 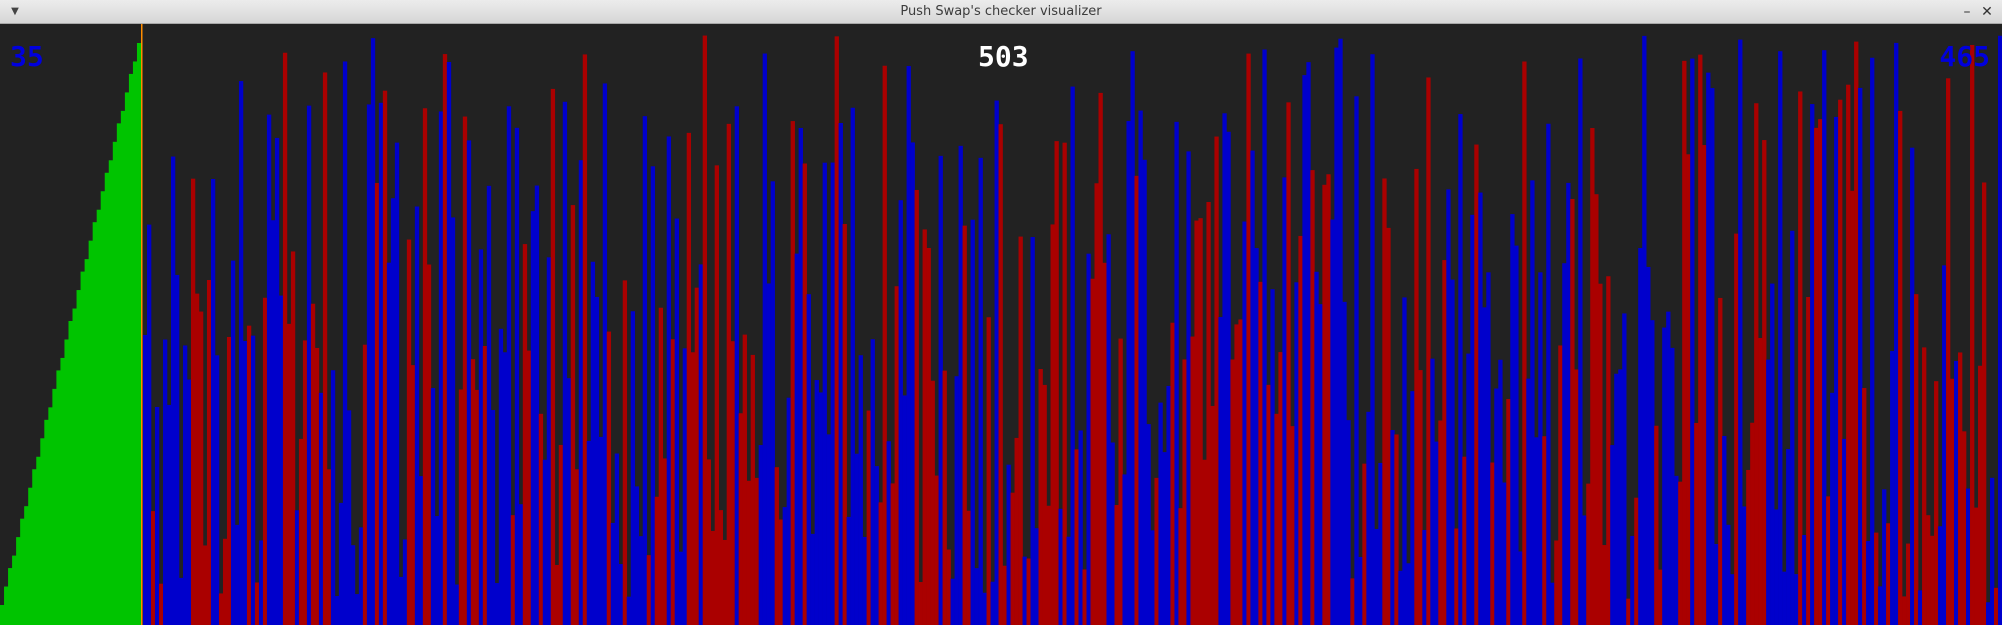 What do you see at coordinates (142, 324) in the screenshot?
I see `stack-divider` at bounding box center [142, 324].